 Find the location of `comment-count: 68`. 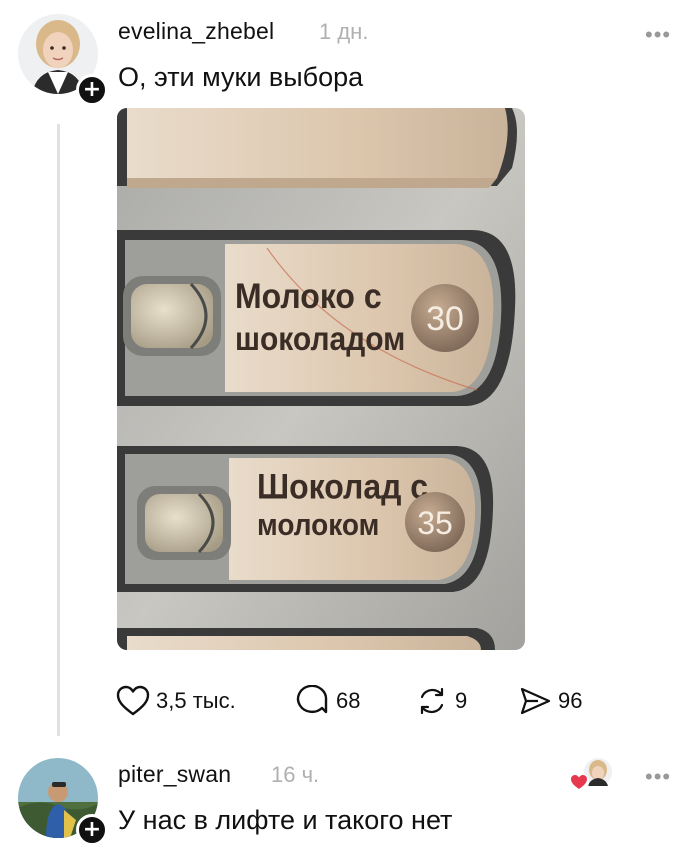

comment-count: 68 is located at coordinates (348, 700).